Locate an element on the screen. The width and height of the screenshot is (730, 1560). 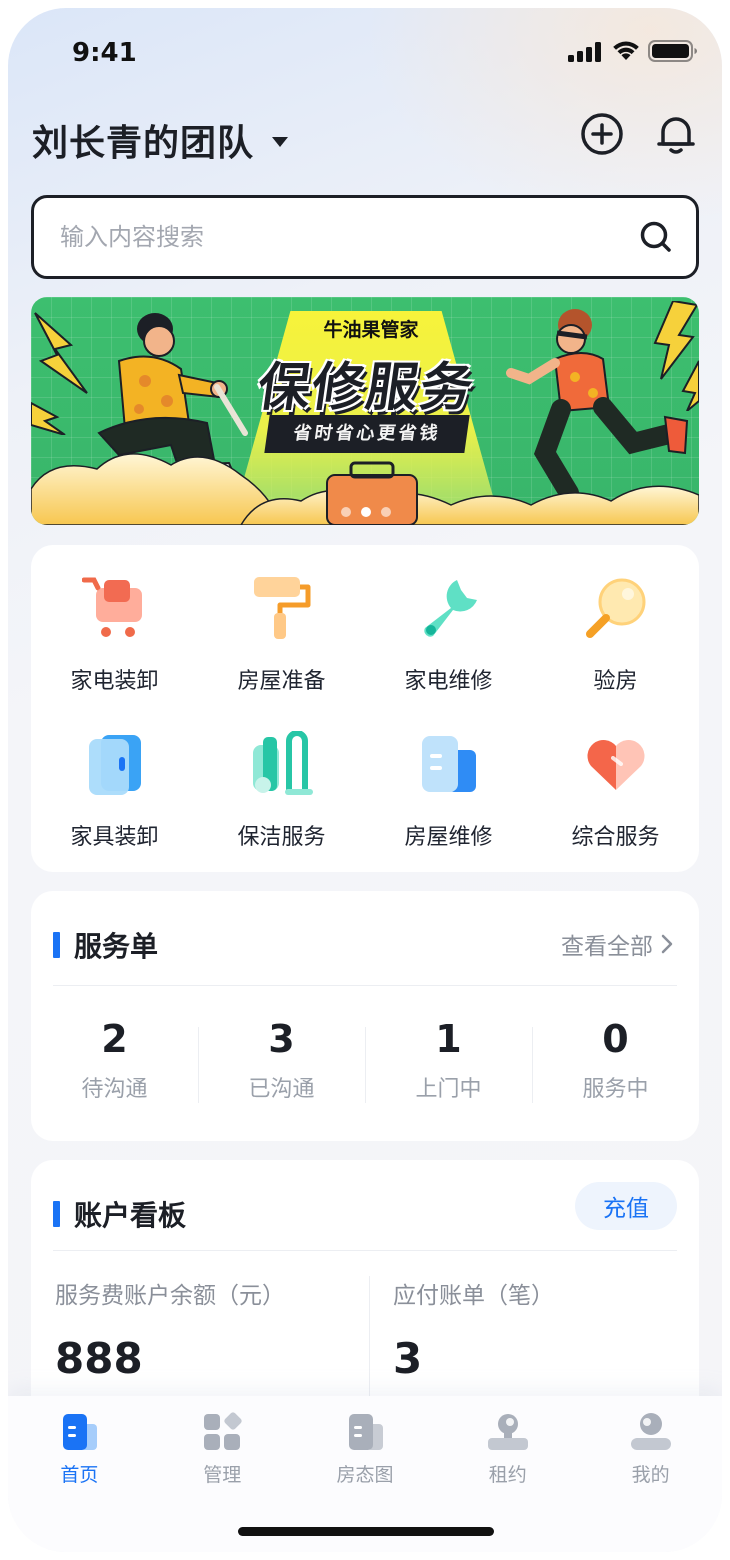
service-furniture-moving: 家具装卸 is located at coordinates (114, 790).